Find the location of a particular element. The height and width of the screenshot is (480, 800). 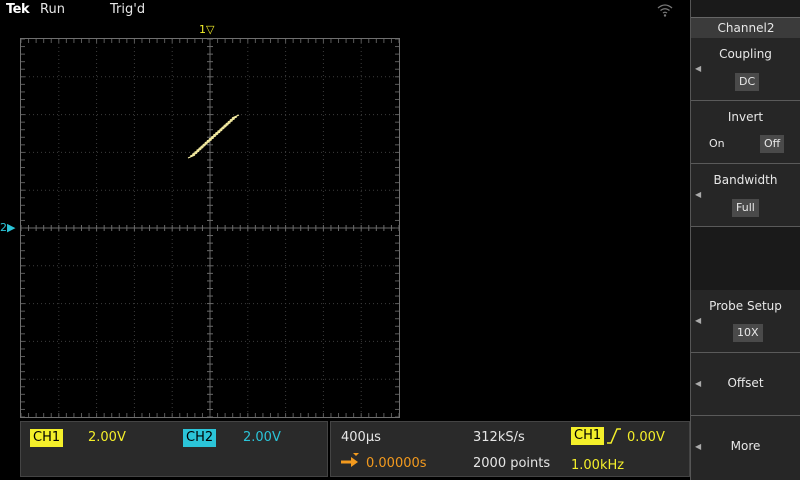

probe-setup-value: 10X is located at coordinates (748, 333).